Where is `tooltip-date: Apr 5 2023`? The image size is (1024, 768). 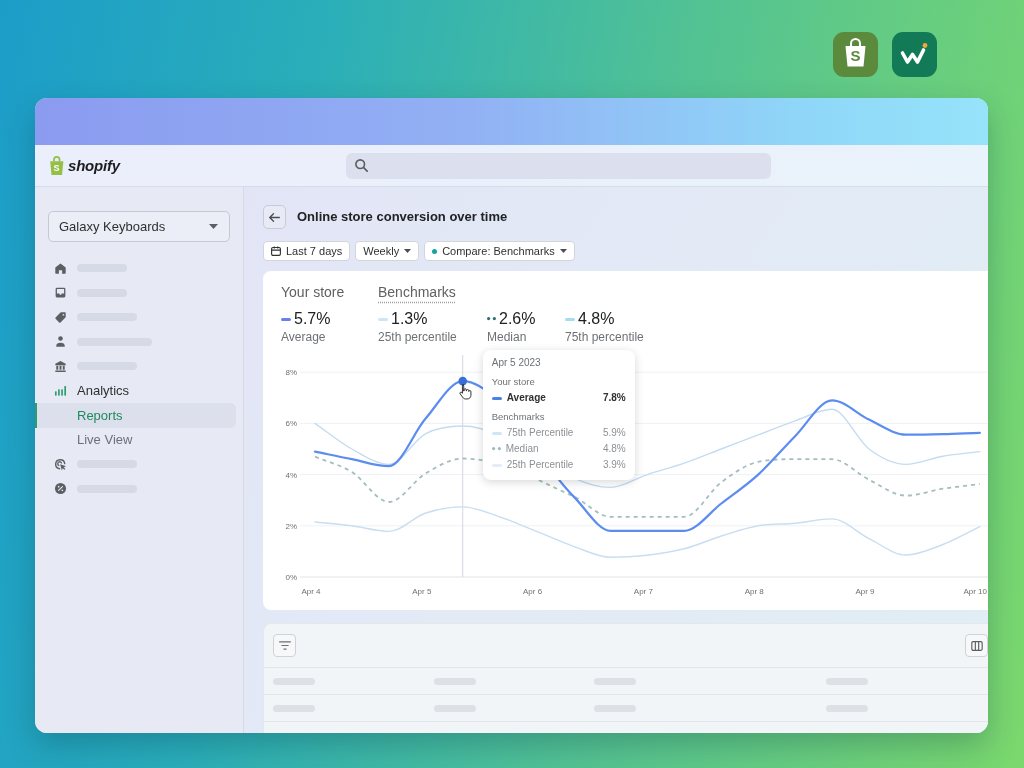 tooltip-date: Apr 5 2023 is located at coordinates (516, 363).